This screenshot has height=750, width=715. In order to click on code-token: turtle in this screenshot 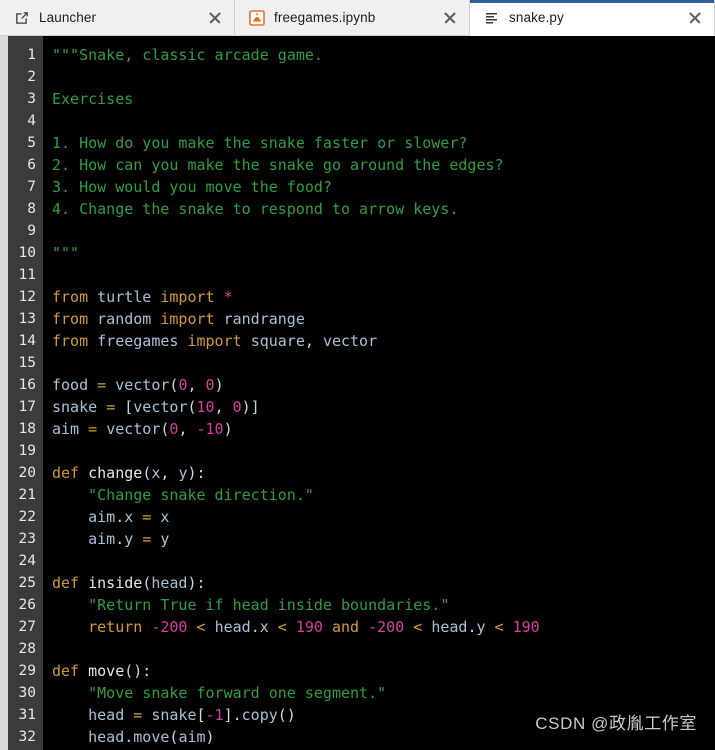, I will do `click(124, 297)`.